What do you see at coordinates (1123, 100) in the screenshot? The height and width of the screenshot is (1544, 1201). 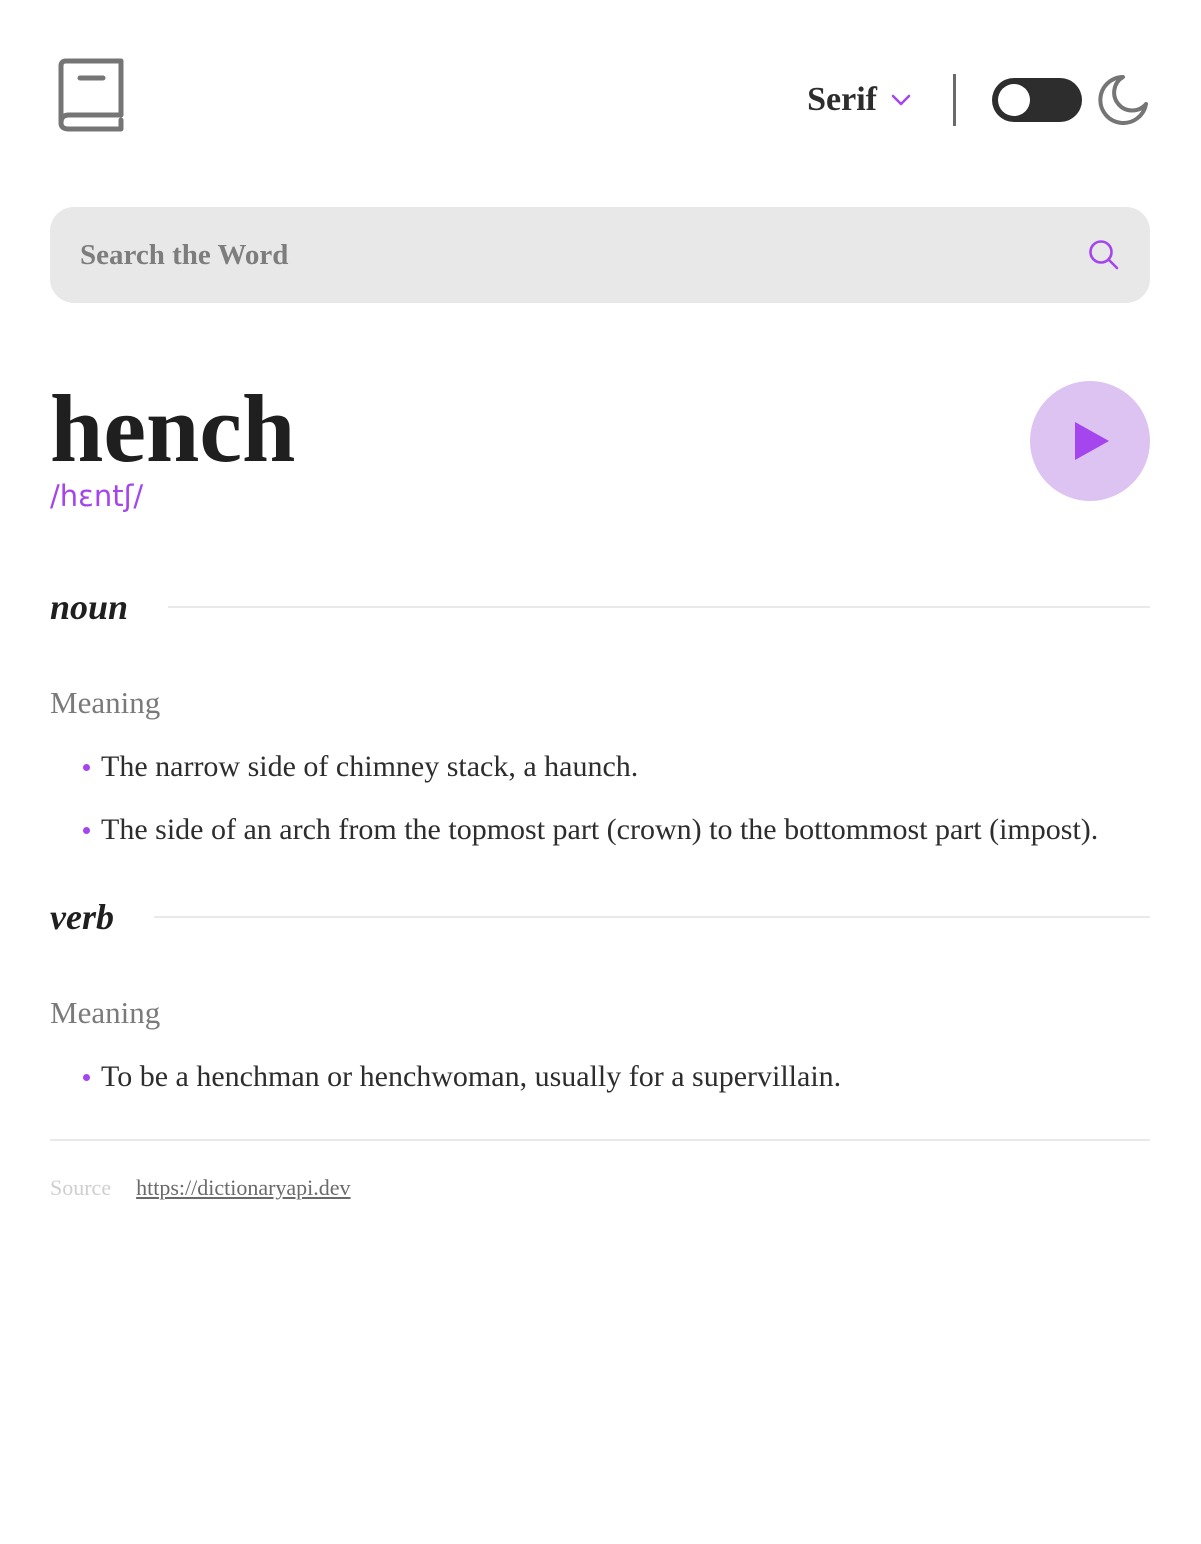 I see `moon-icon` at bounding box center [1123, 100].